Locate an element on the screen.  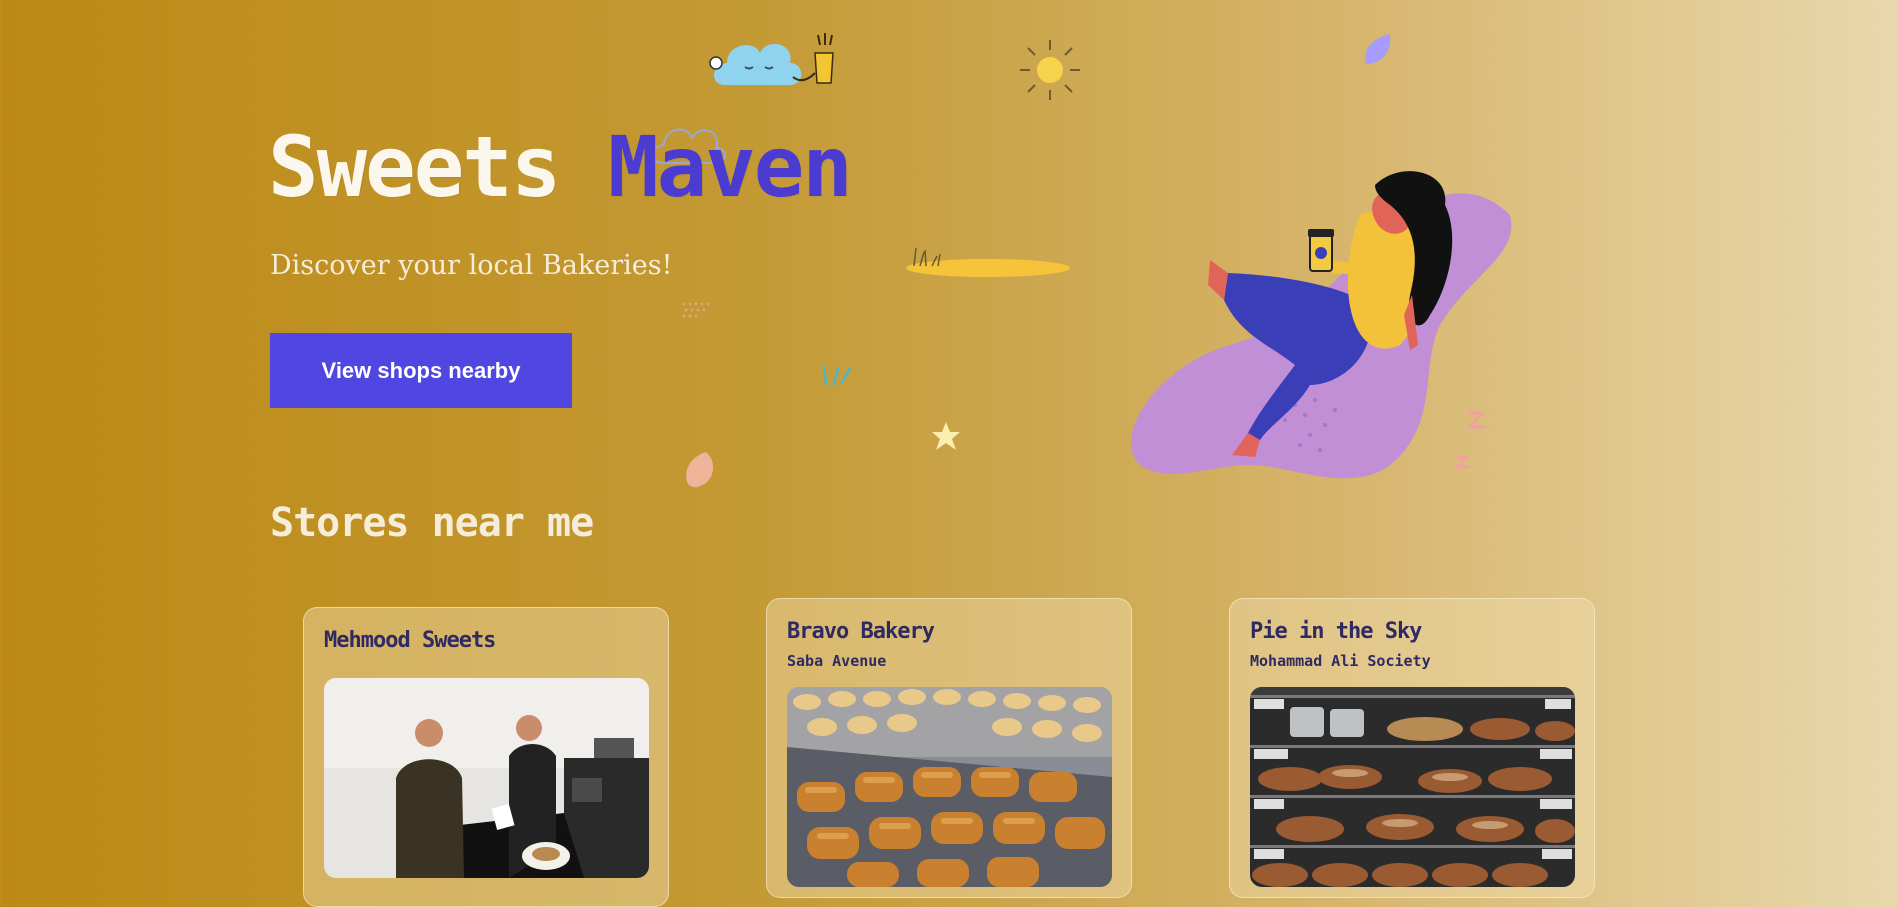
leaf-doodle is located at coordinates (1378, 49).